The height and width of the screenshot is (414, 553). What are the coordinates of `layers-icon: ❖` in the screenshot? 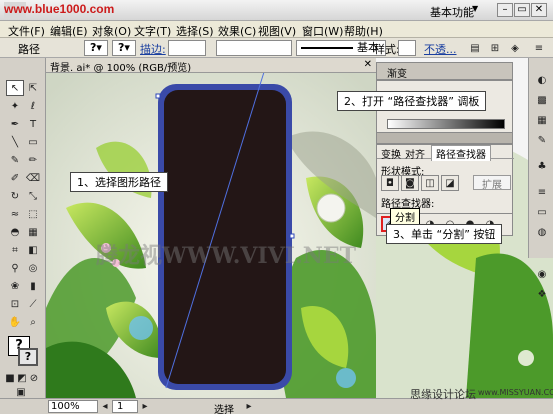 It's located at (542, 294).